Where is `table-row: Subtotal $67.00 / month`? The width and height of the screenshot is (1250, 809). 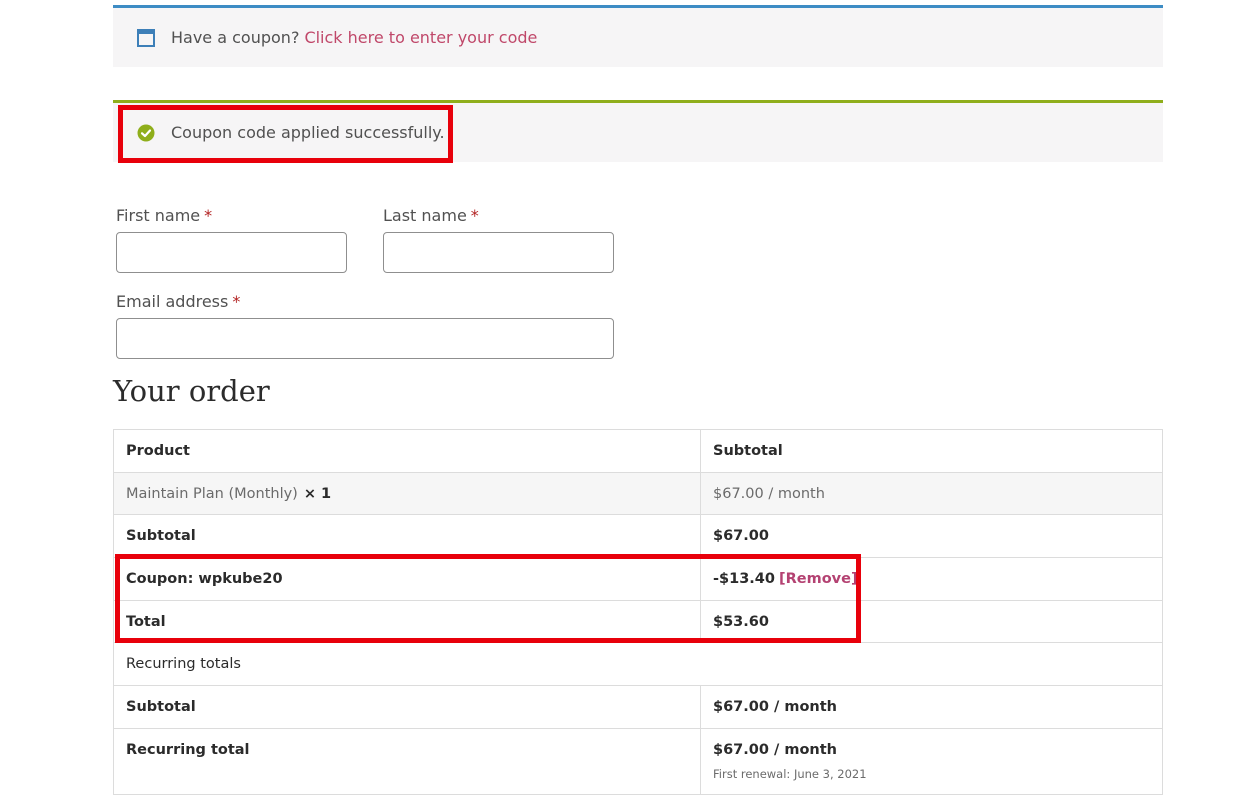 table-row: Subtotal $67.00 / month is located at coordinates (638, 707).